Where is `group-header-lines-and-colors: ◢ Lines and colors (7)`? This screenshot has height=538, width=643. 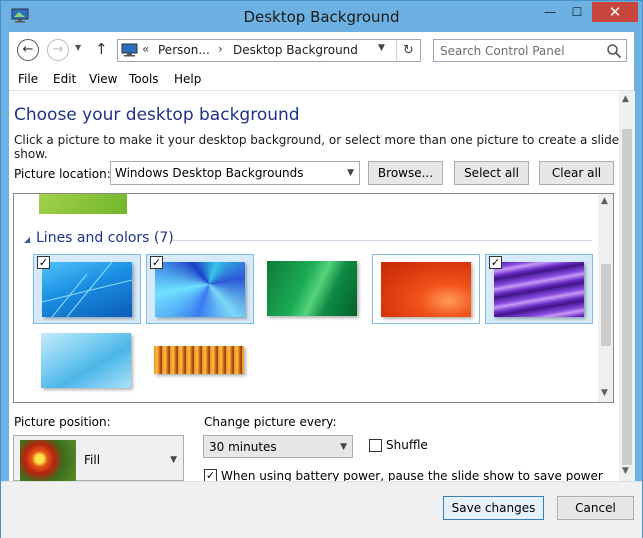 group-header-lines-and-colors: ◢ Lines and colors (7) is located at coordinates (308, 239).